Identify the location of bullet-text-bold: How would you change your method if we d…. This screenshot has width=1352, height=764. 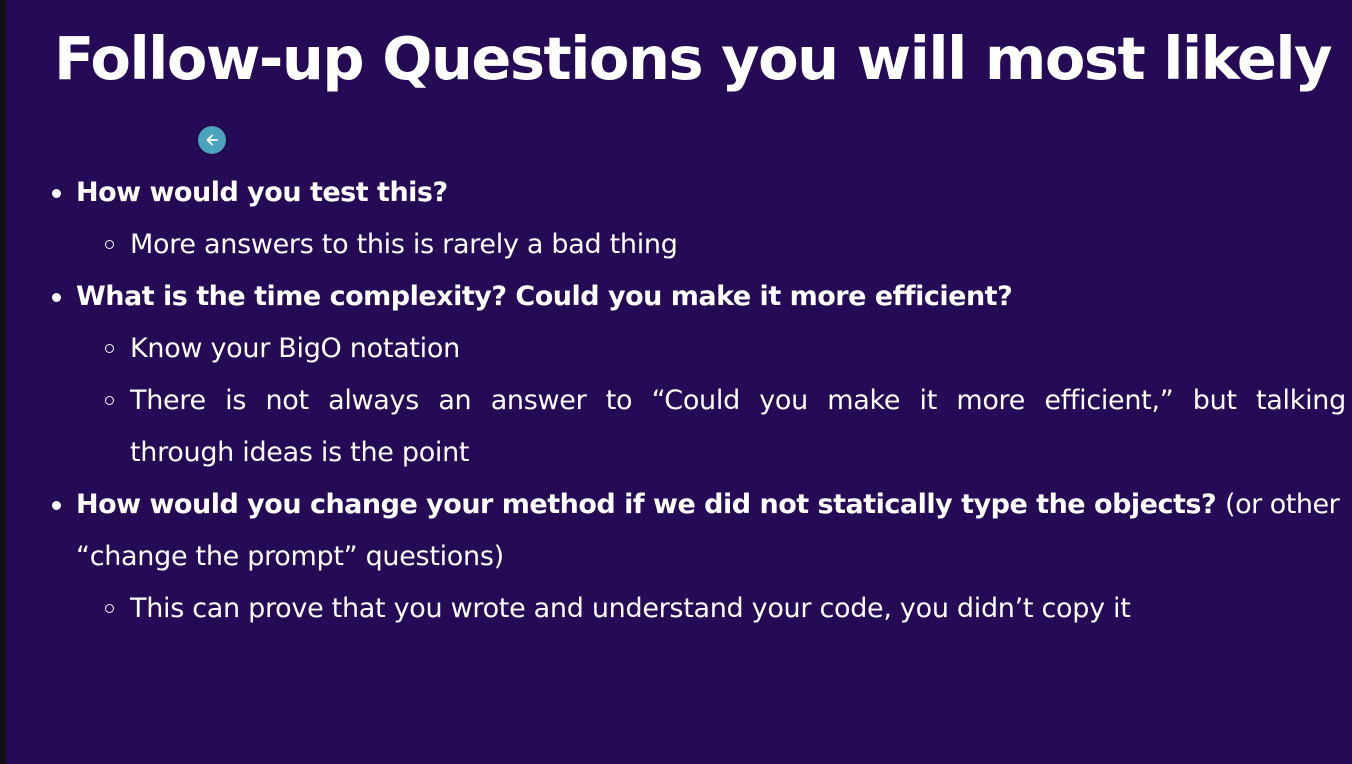
(646, 504).